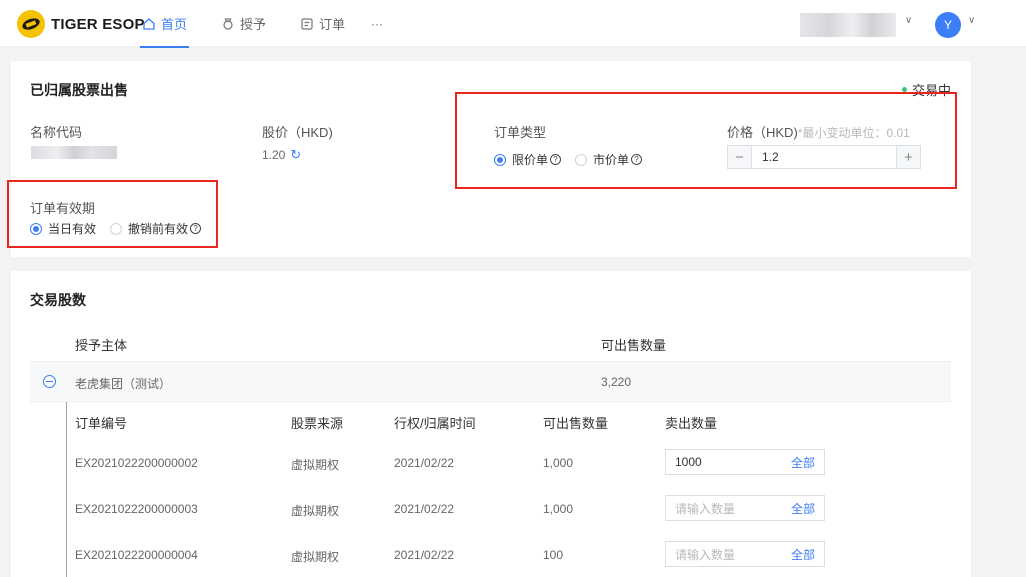 This screenshot has width=1026, height=577. Describe the element at coordinates (112, 214) in the screenshot. I see `highlight-box-validity` at that location.